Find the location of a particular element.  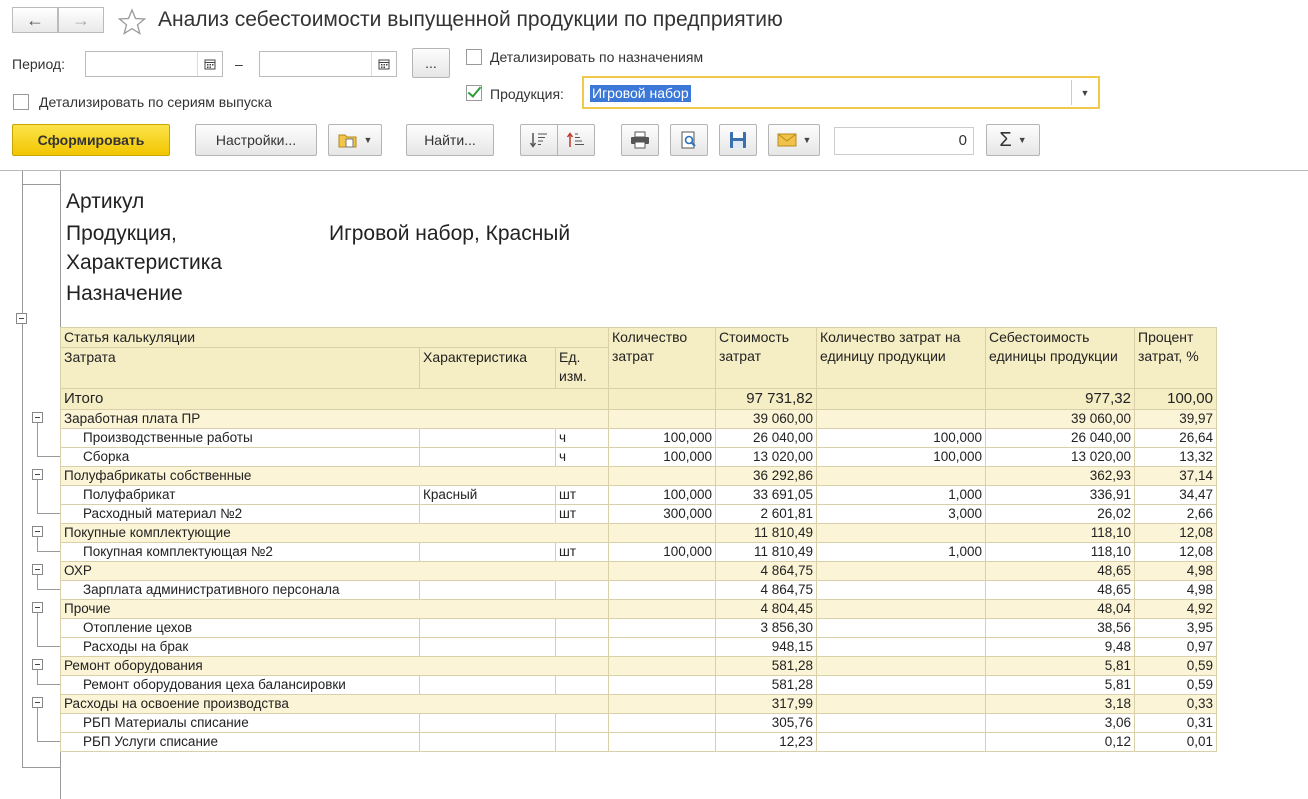

item-pct: 34,47 is located at coordinates (1175, 495).